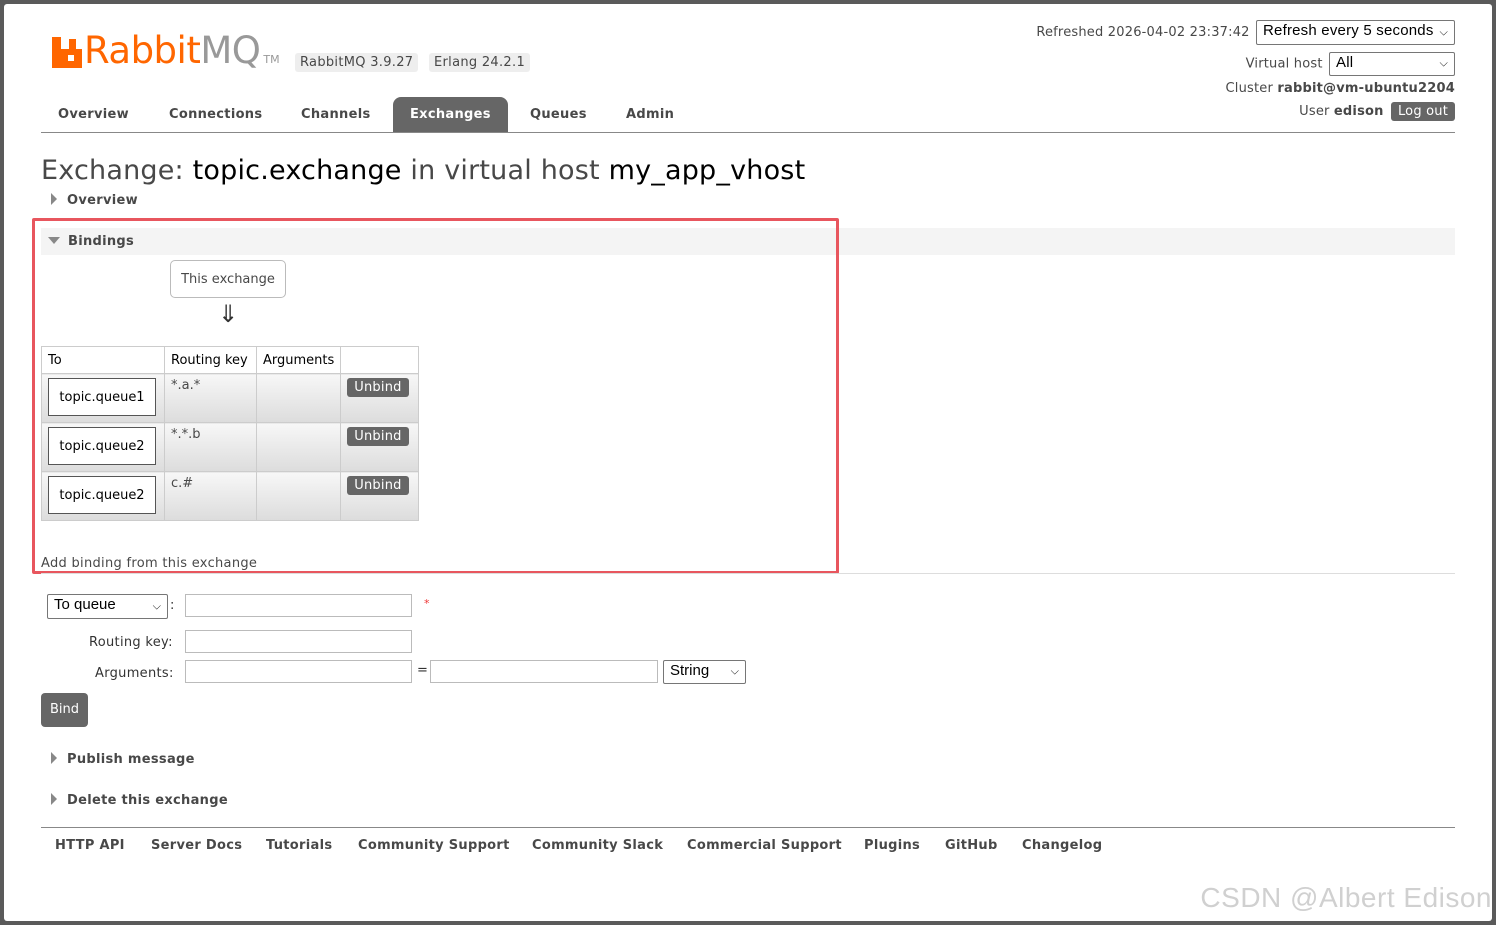 The height and width of the screenshot is (925, 1496). Describe the element at coordinates (336, 114) in the screenshot. I see `tab-channels: Channels` at that location.